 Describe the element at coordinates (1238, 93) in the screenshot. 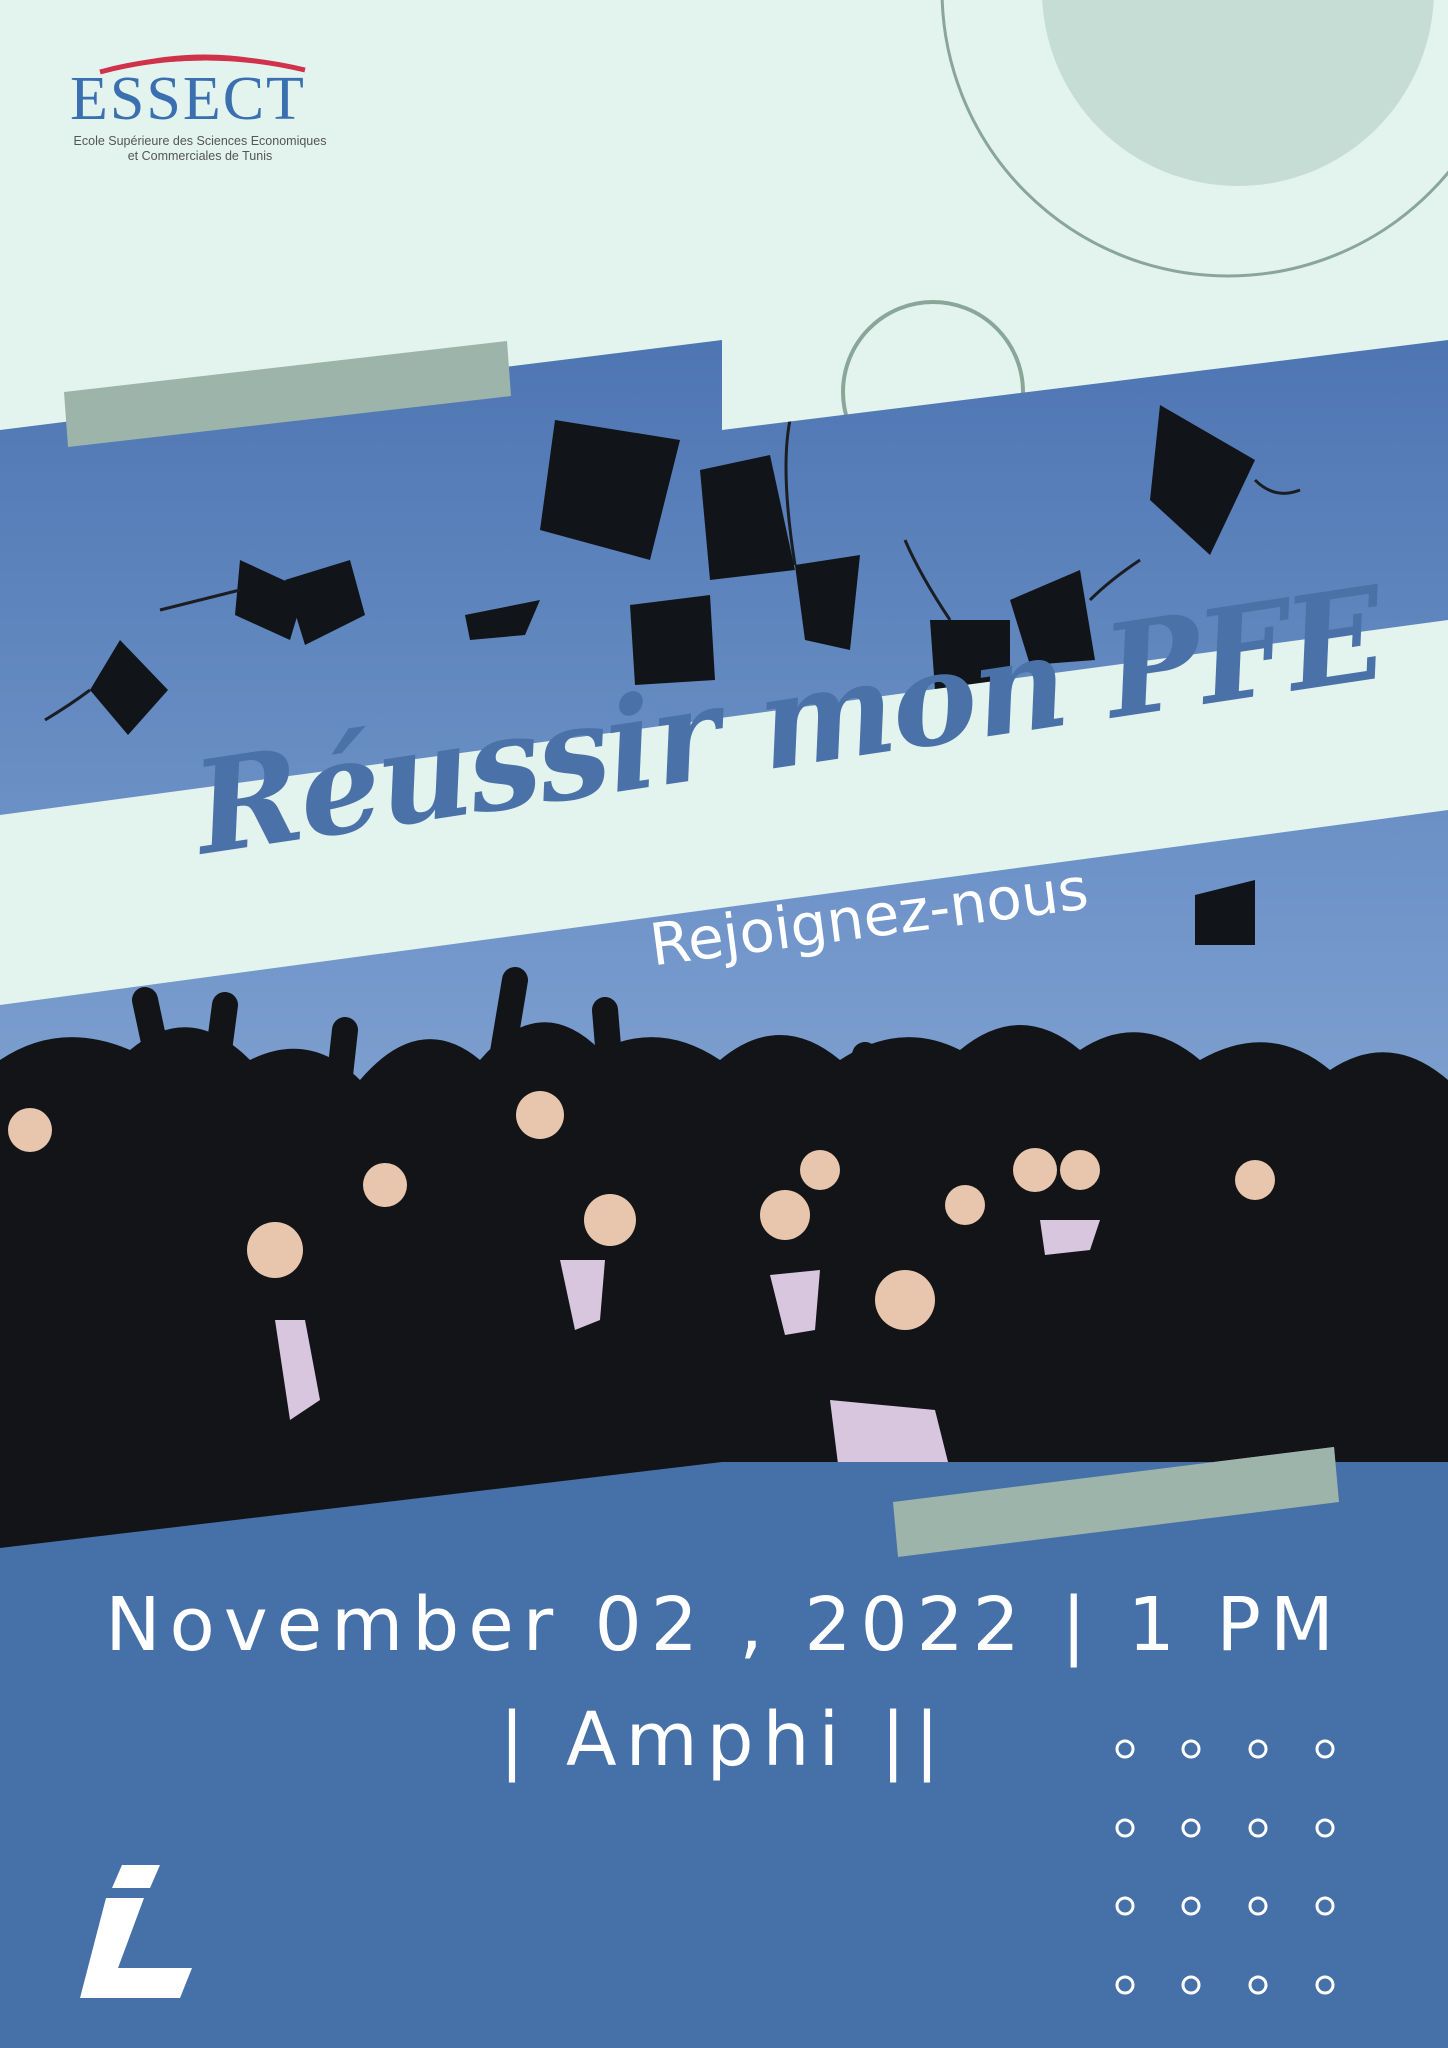

I see `decor-circle-filled` at that location.